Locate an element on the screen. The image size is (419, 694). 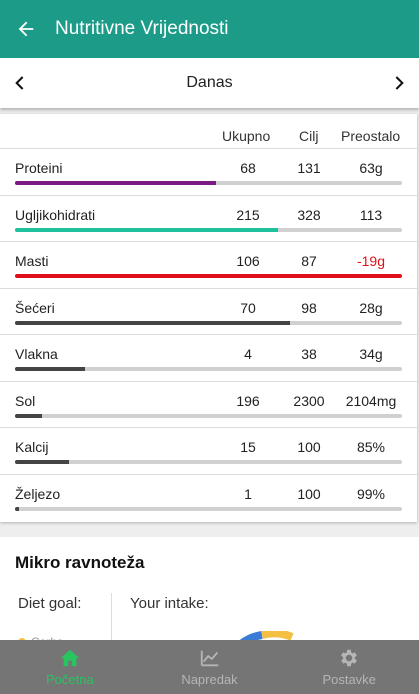
goal-value: 131 is located at coordinates (309, 168).